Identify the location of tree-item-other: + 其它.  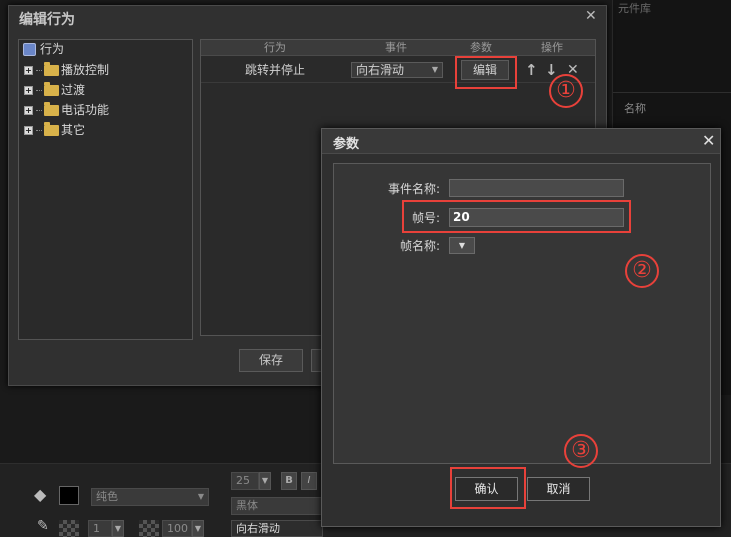
(54, 130).